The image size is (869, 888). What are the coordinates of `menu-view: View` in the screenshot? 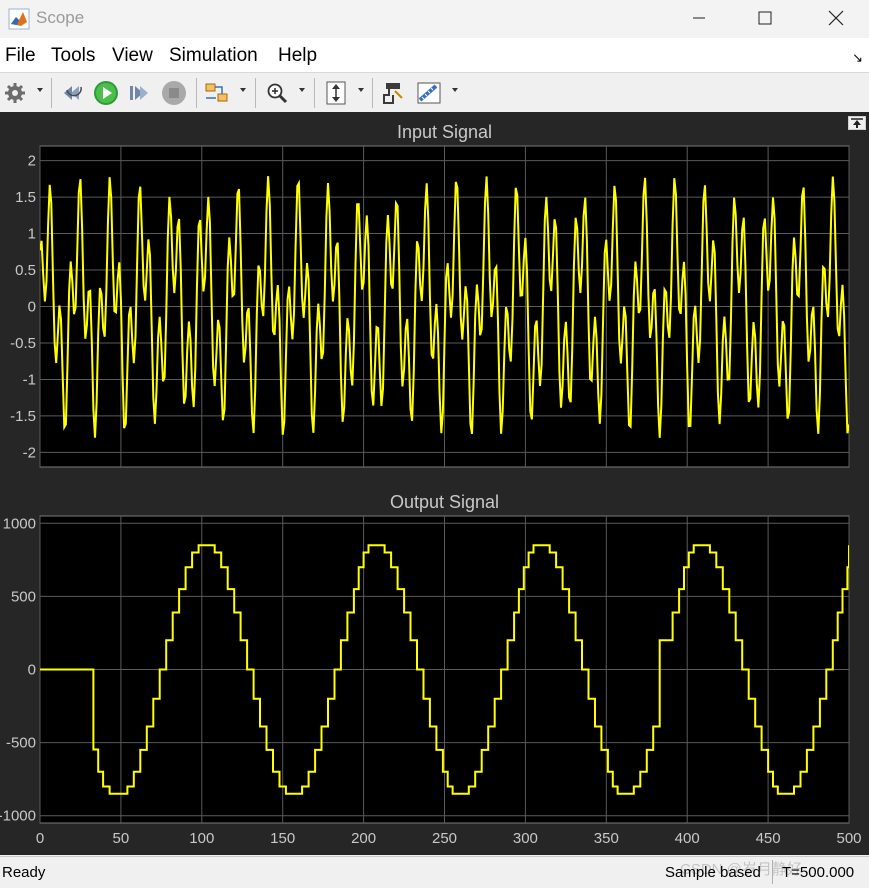 It's located at (132, 56).